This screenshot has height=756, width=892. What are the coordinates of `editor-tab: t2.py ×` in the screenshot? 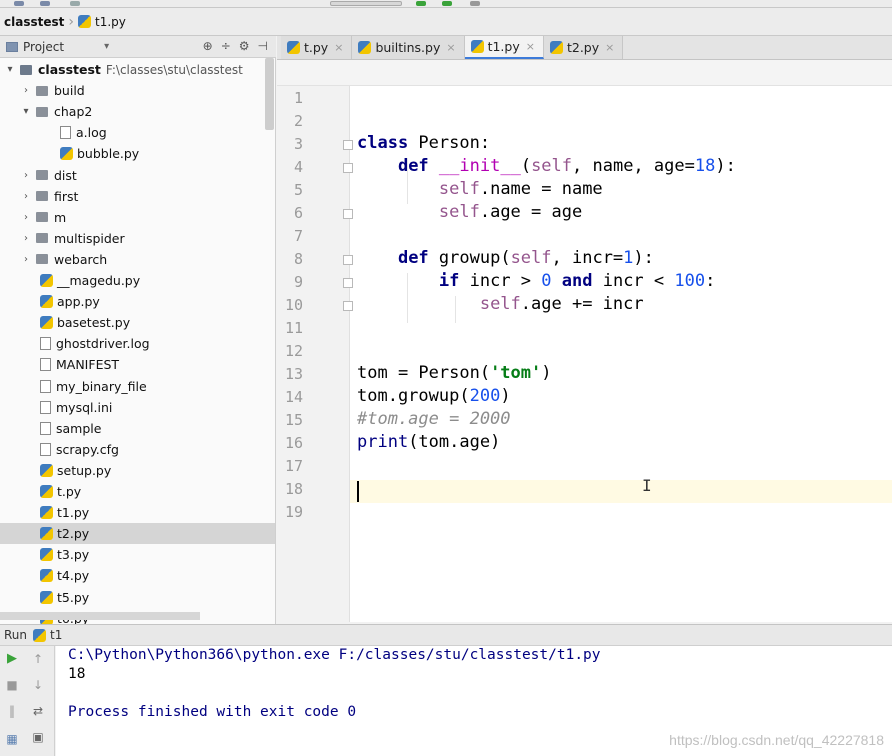 It's located at (583, 47).